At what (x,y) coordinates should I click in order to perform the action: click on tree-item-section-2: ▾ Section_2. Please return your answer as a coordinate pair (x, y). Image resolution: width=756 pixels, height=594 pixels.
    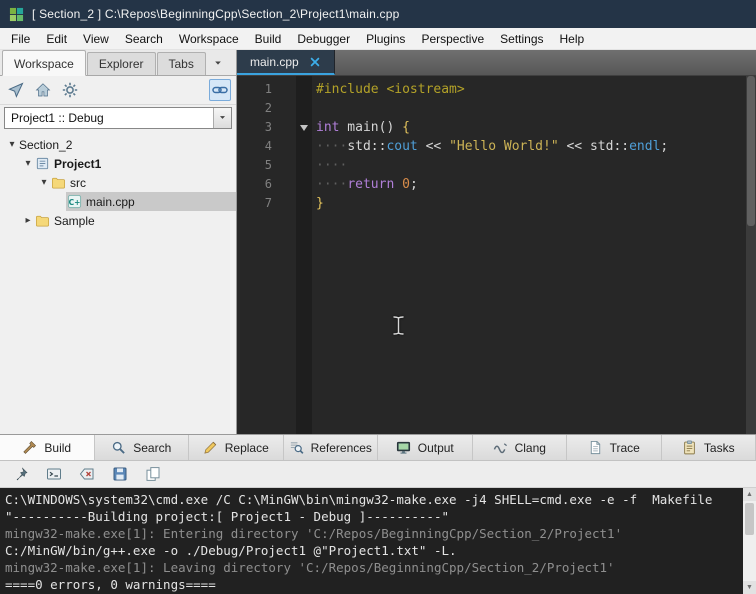
    Looking at the image, I should click on (118, 144).